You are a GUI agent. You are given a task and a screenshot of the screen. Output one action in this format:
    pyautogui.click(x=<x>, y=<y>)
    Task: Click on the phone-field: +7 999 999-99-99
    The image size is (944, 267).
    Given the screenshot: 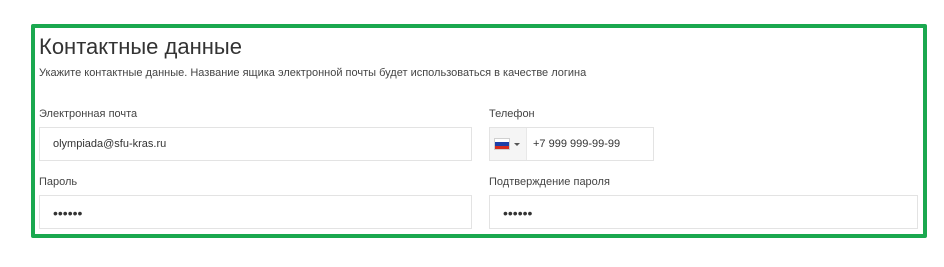 What is the action you would take?
    pyautogui.click(x=571, y=144)
    